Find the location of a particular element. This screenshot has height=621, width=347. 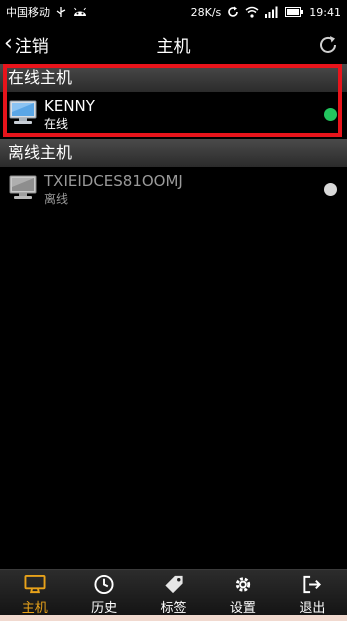

offline-hosts-header: 离线主机 is located at coordinates (173, 153).